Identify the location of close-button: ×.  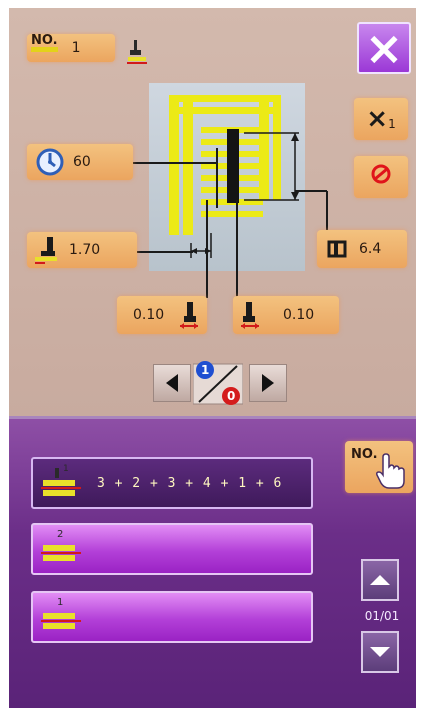
(384, 48).